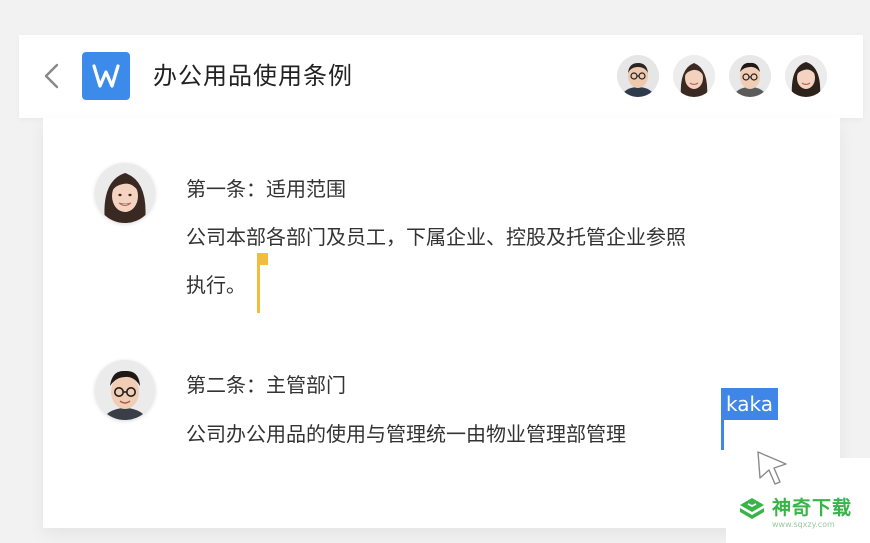  I want to click on section-1-text-line-2: 执行。, so click(216, 285).